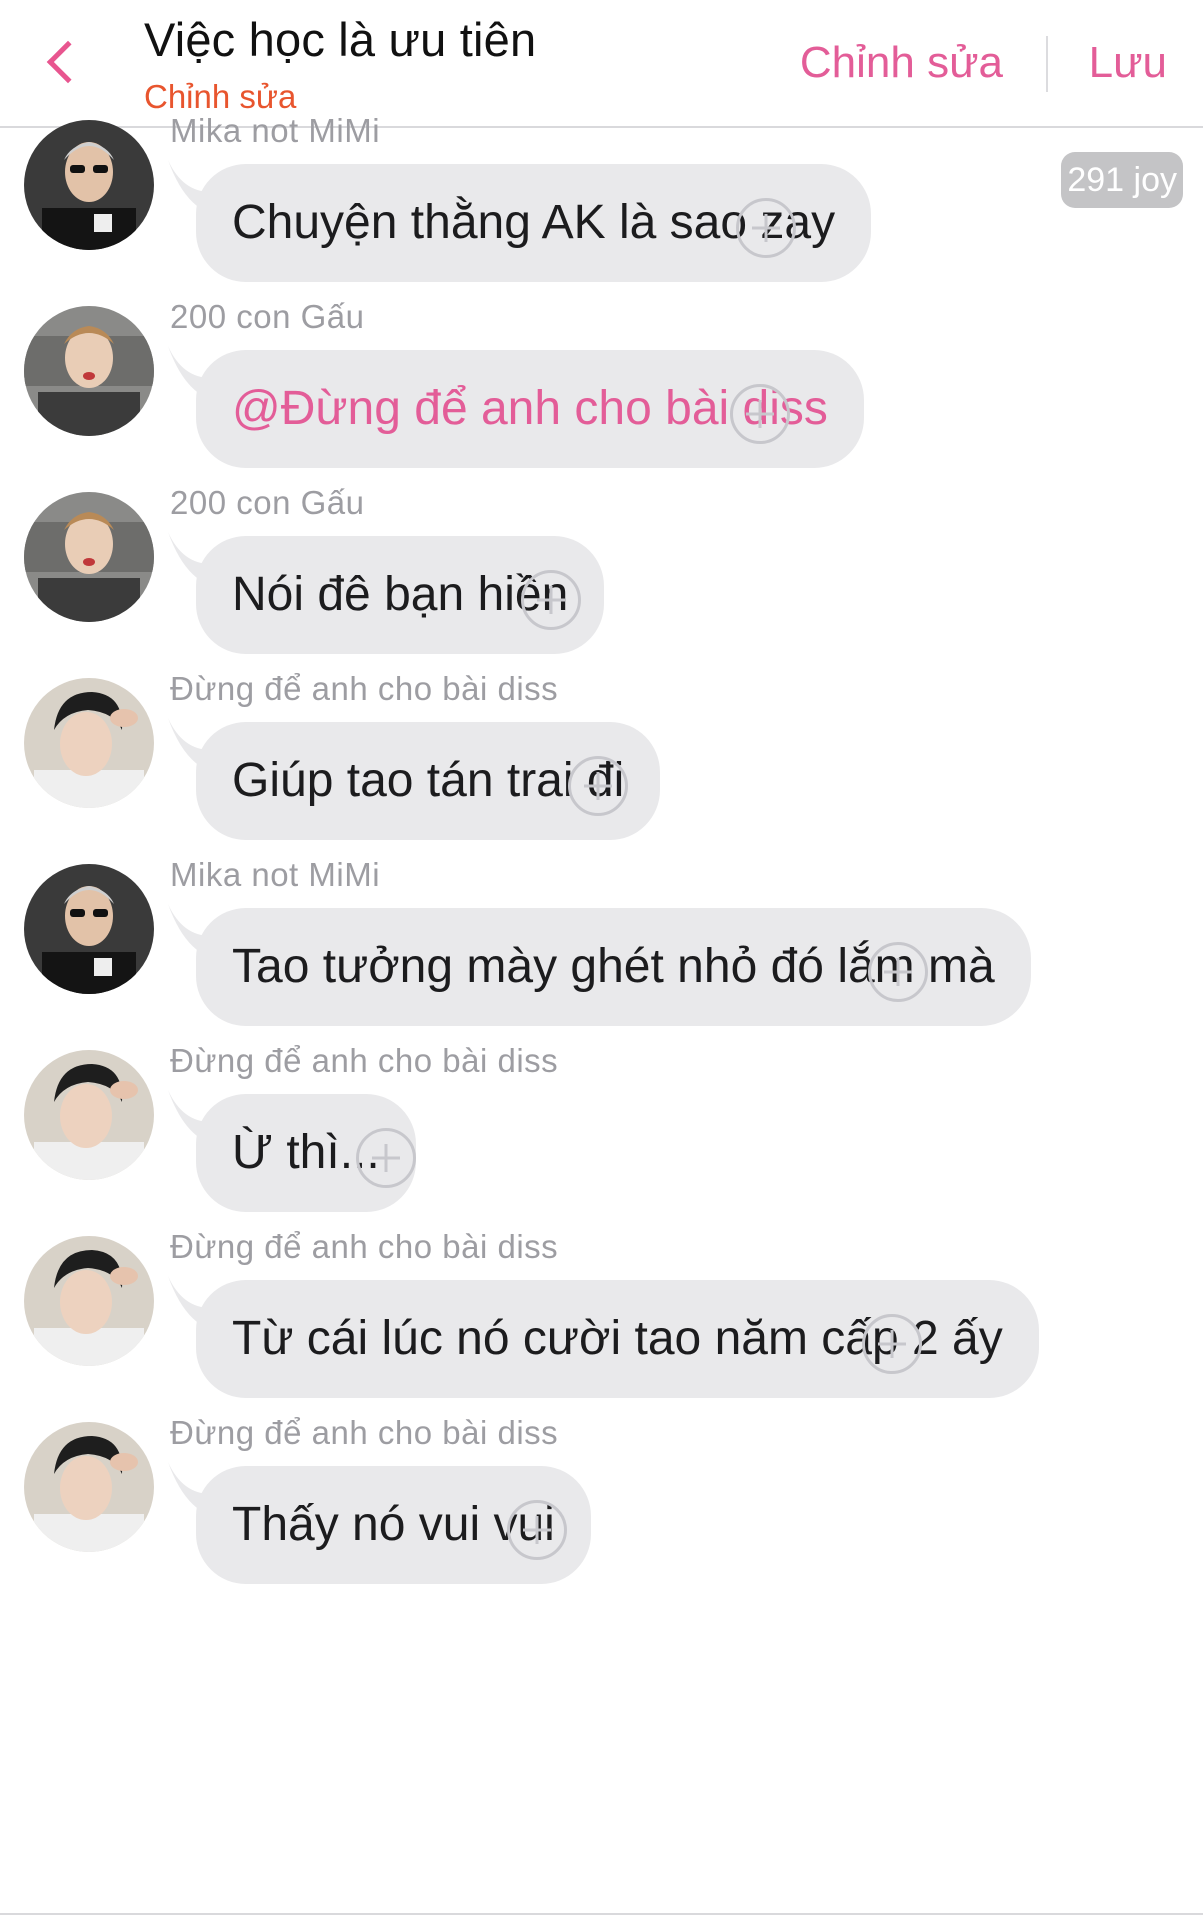  I want to click on message-row: Đừng để anh cho bài diss Thấy nó vui vui, so click(601, 1528).